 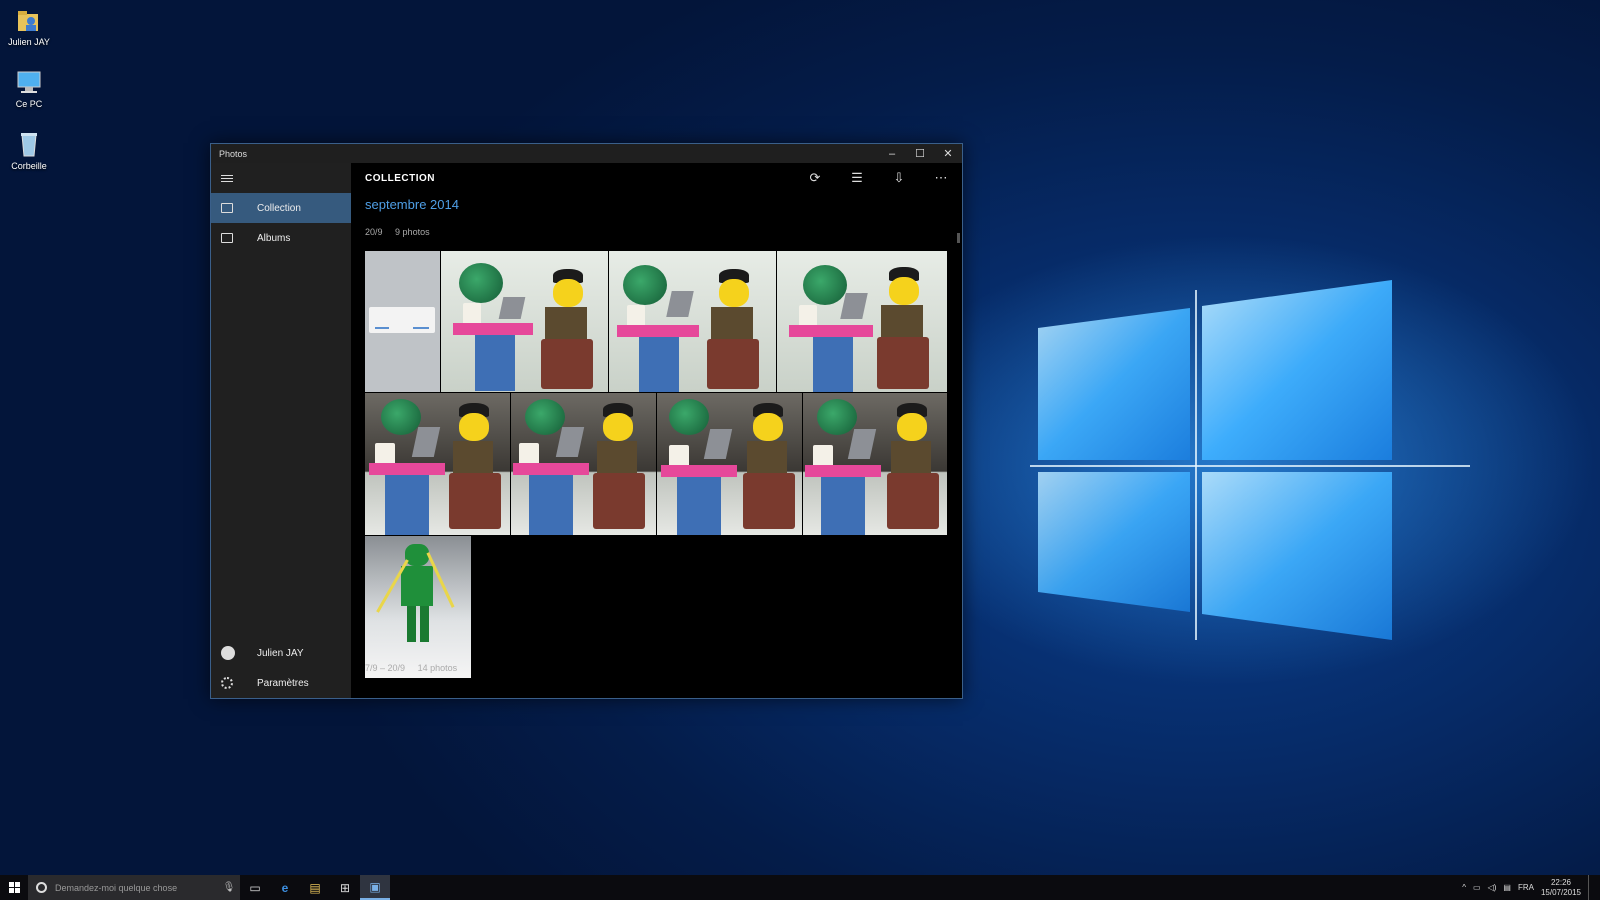 I want to click on windows-start-icon, so click(x=14, y=887).